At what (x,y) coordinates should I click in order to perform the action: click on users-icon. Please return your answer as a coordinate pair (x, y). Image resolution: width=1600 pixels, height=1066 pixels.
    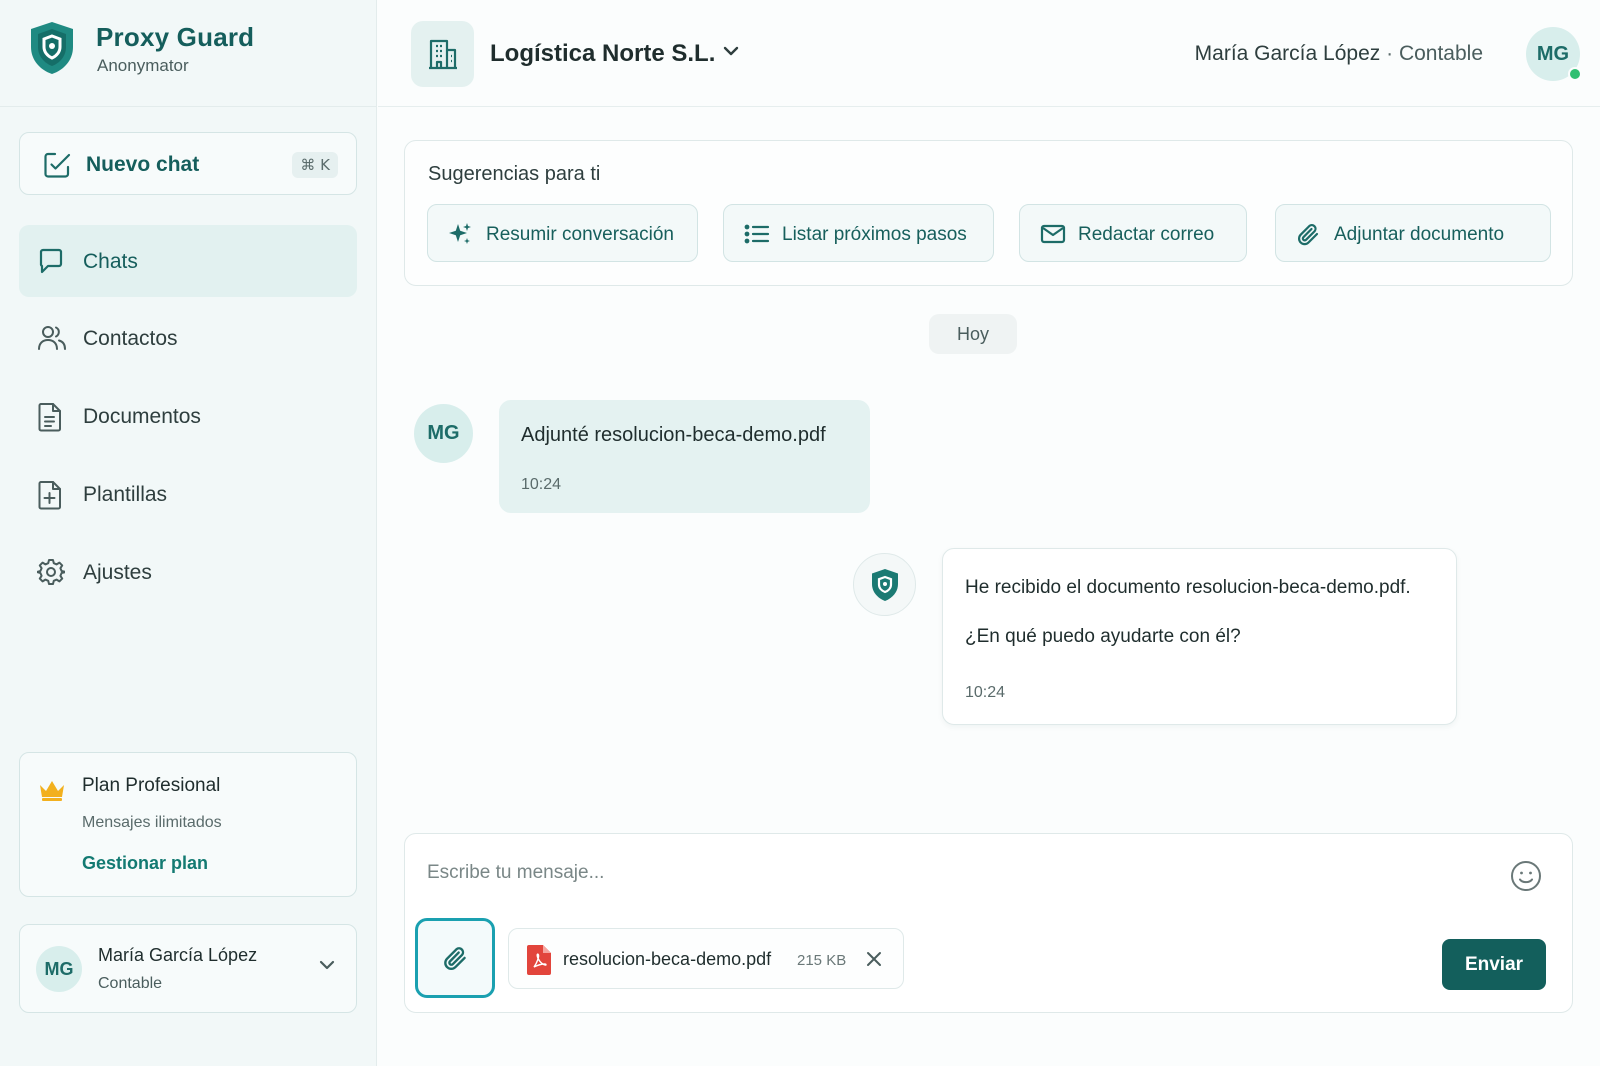
    Looking at the image, I should click on (52, 338).